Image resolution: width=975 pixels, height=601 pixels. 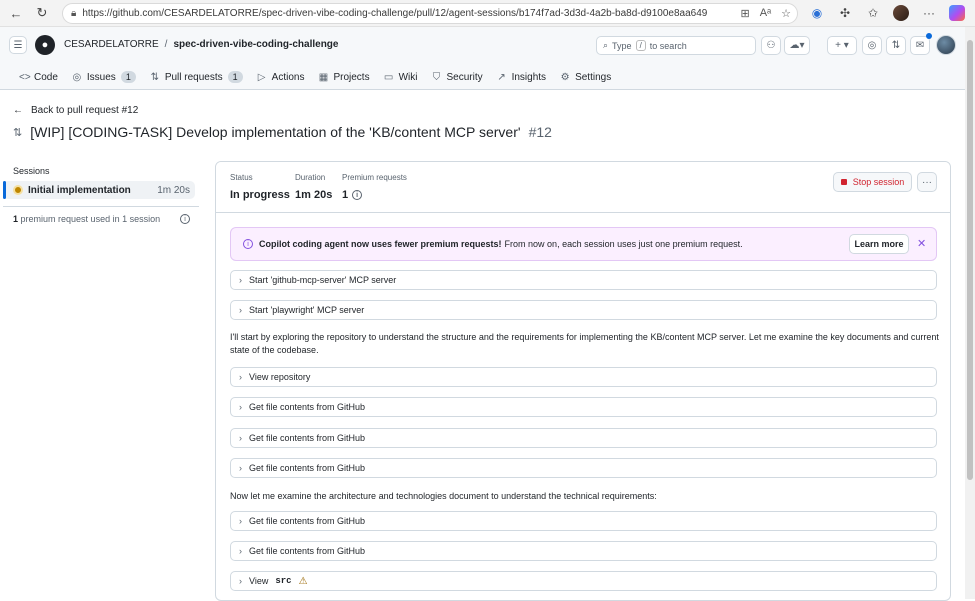 I want to click on duration-stat: Duration 1m 20s, so click(x=314, y=187).